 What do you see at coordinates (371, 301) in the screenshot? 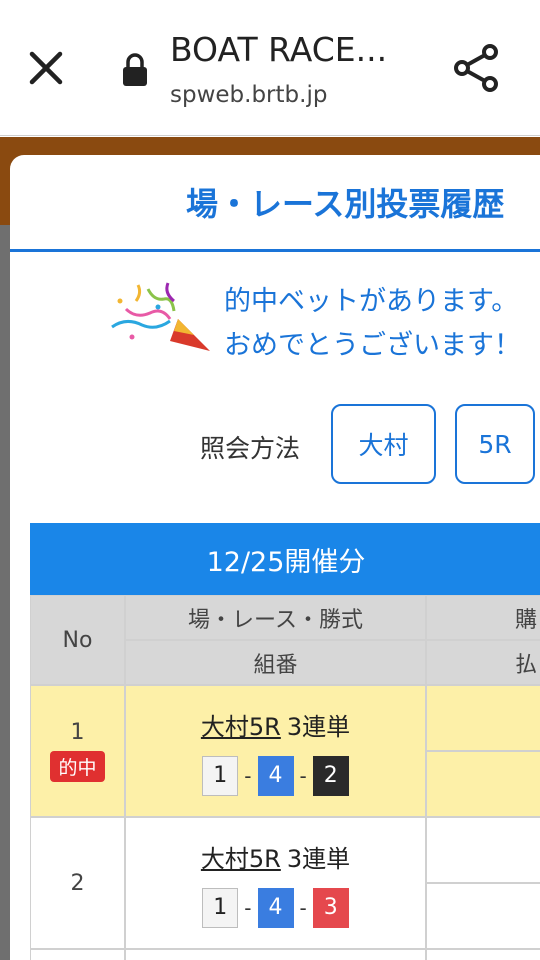
I see `hit-message-line1: 的中ベットがあります。` at bounding box center [371, 301].